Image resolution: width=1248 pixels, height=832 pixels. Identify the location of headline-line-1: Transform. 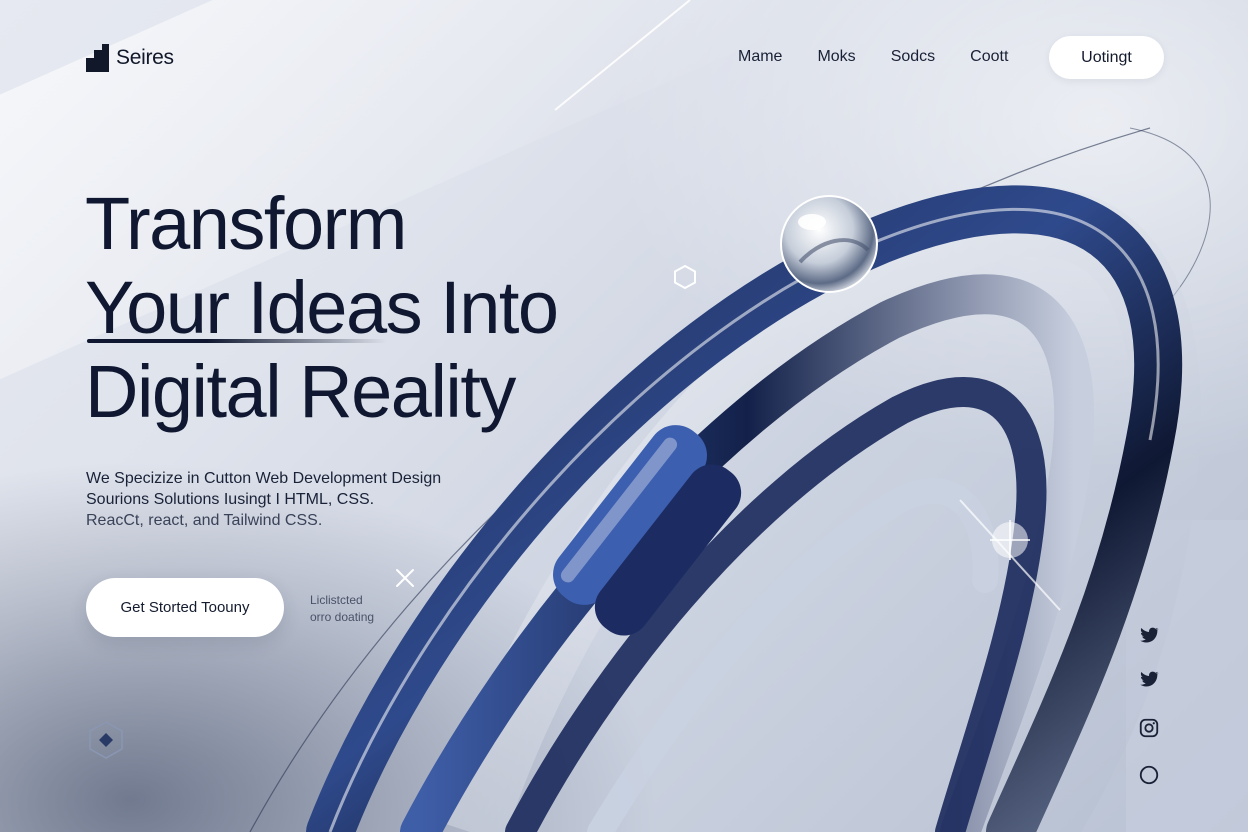
(246, 223).